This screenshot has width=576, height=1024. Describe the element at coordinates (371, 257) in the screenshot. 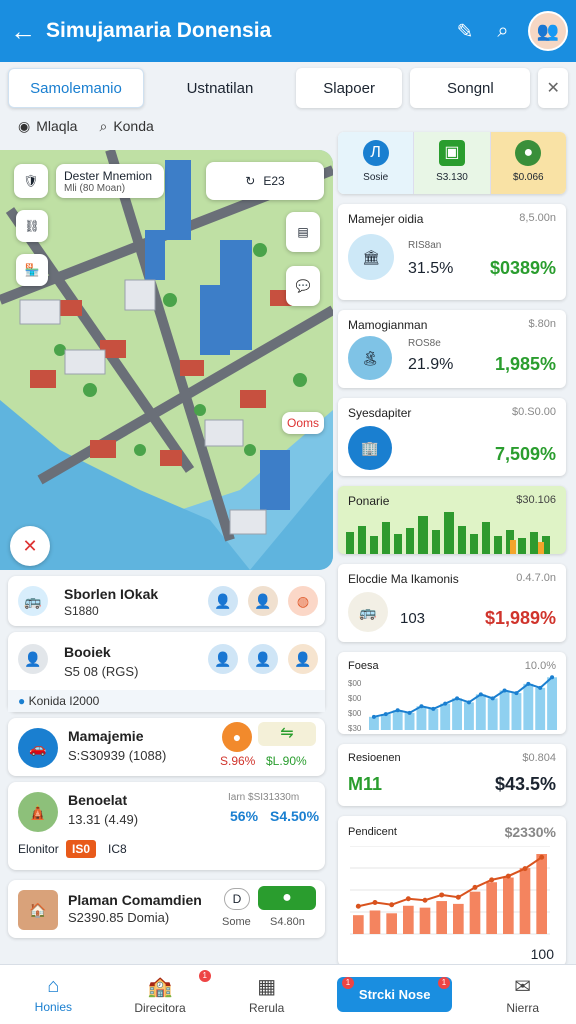

I see `museum-icon: 🏛` at that location.